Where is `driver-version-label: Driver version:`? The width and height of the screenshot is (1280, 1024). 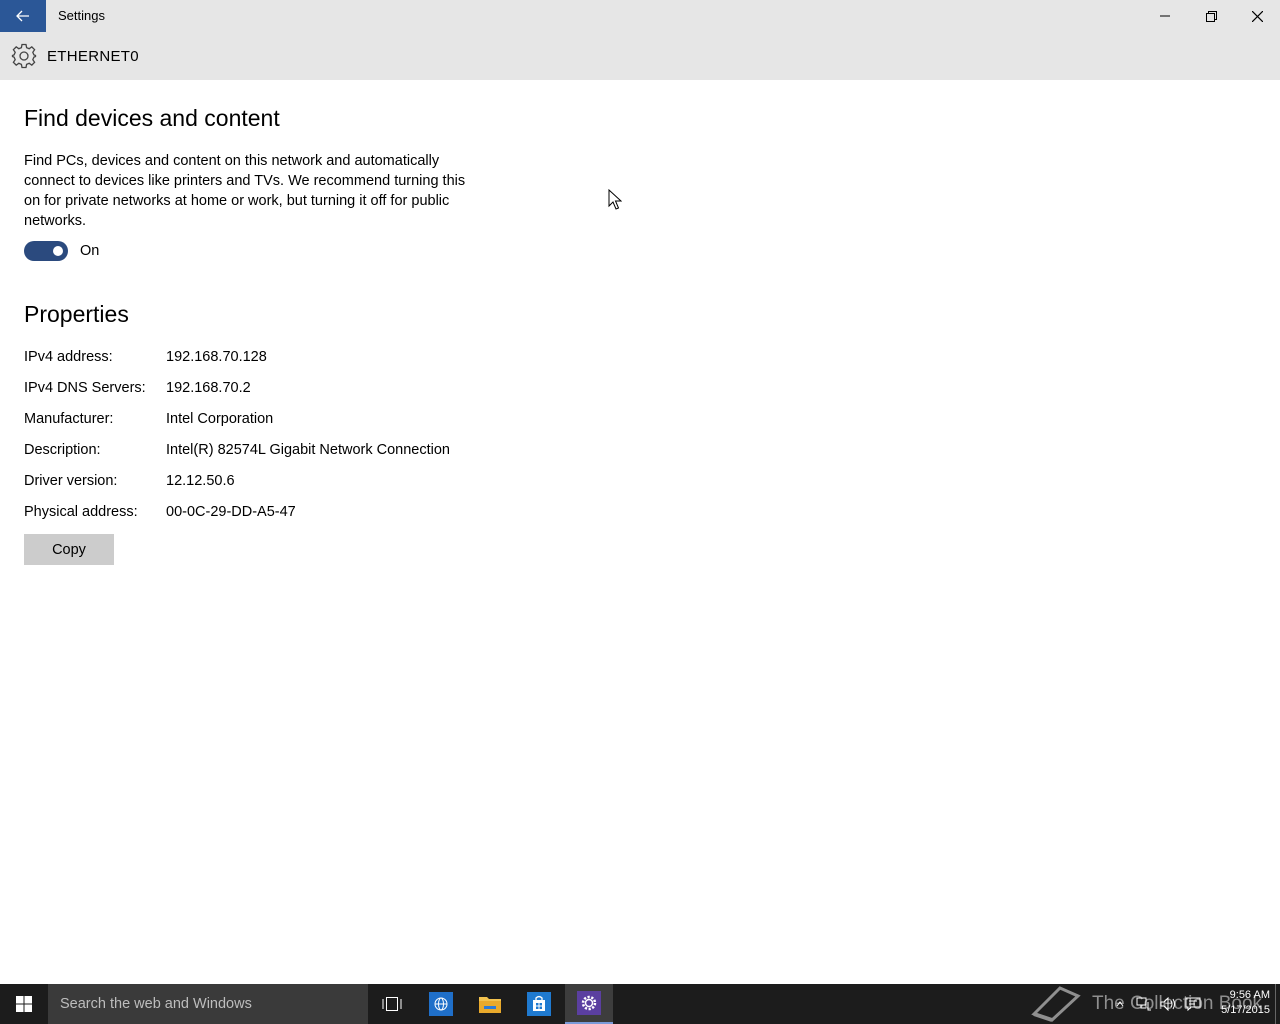 driver-version-label: Driver version: is located at coordinates (71, 481).